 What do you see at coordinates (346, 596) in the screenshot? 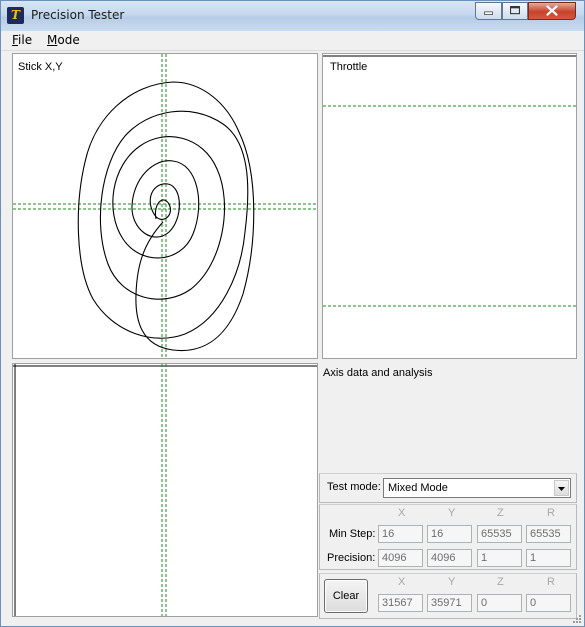
I see `clear-button: Clear` at bounding box center [346, 596].